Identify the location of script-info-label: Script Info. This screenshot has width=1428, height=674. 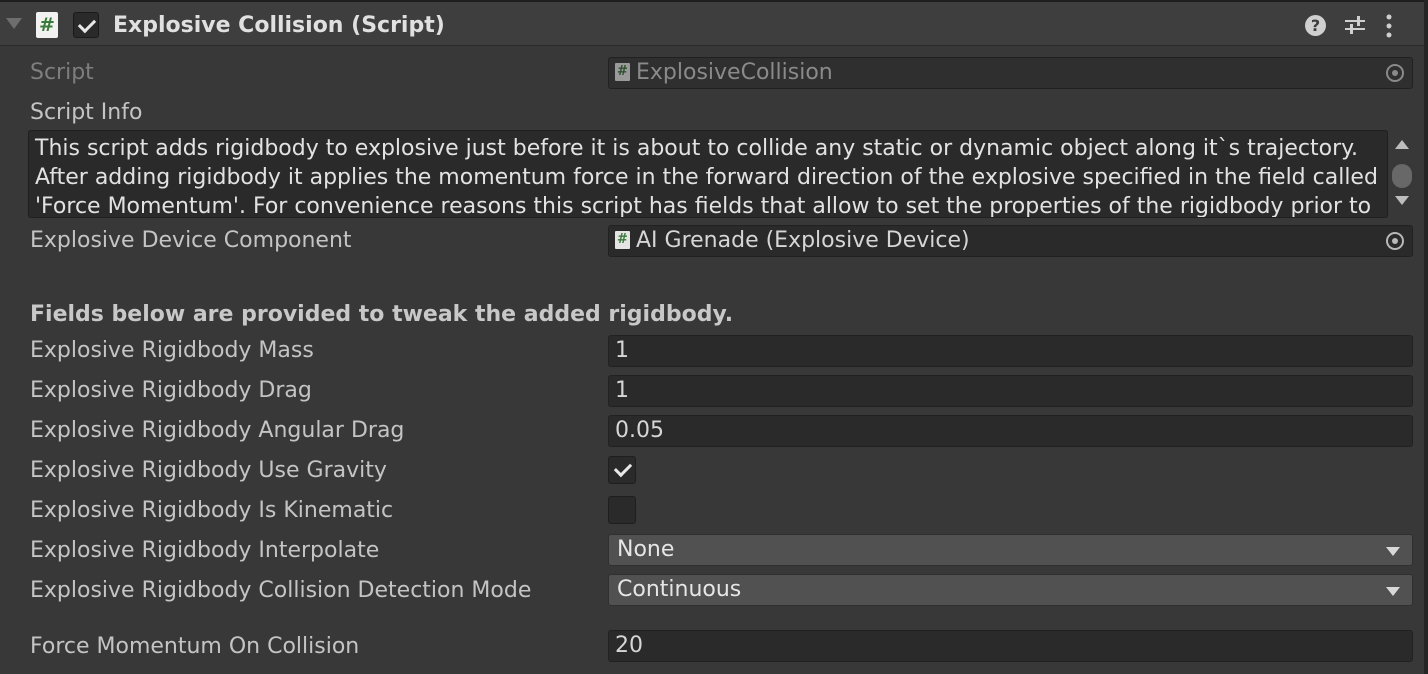
(86, 112).